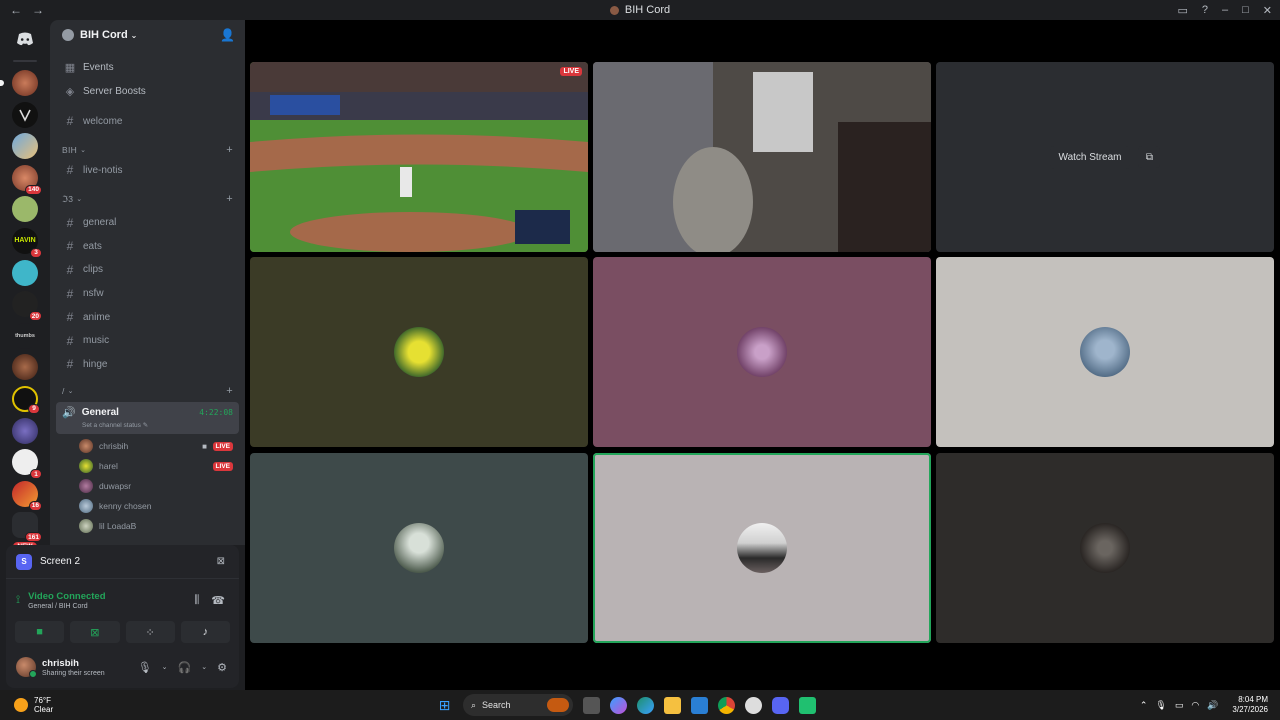 The height and width of the screenshot is (720, 1280). Describe the element at coordinates (1144, 705) in the screenshot. I see `chevron-up-icon: ⌃` at that location.